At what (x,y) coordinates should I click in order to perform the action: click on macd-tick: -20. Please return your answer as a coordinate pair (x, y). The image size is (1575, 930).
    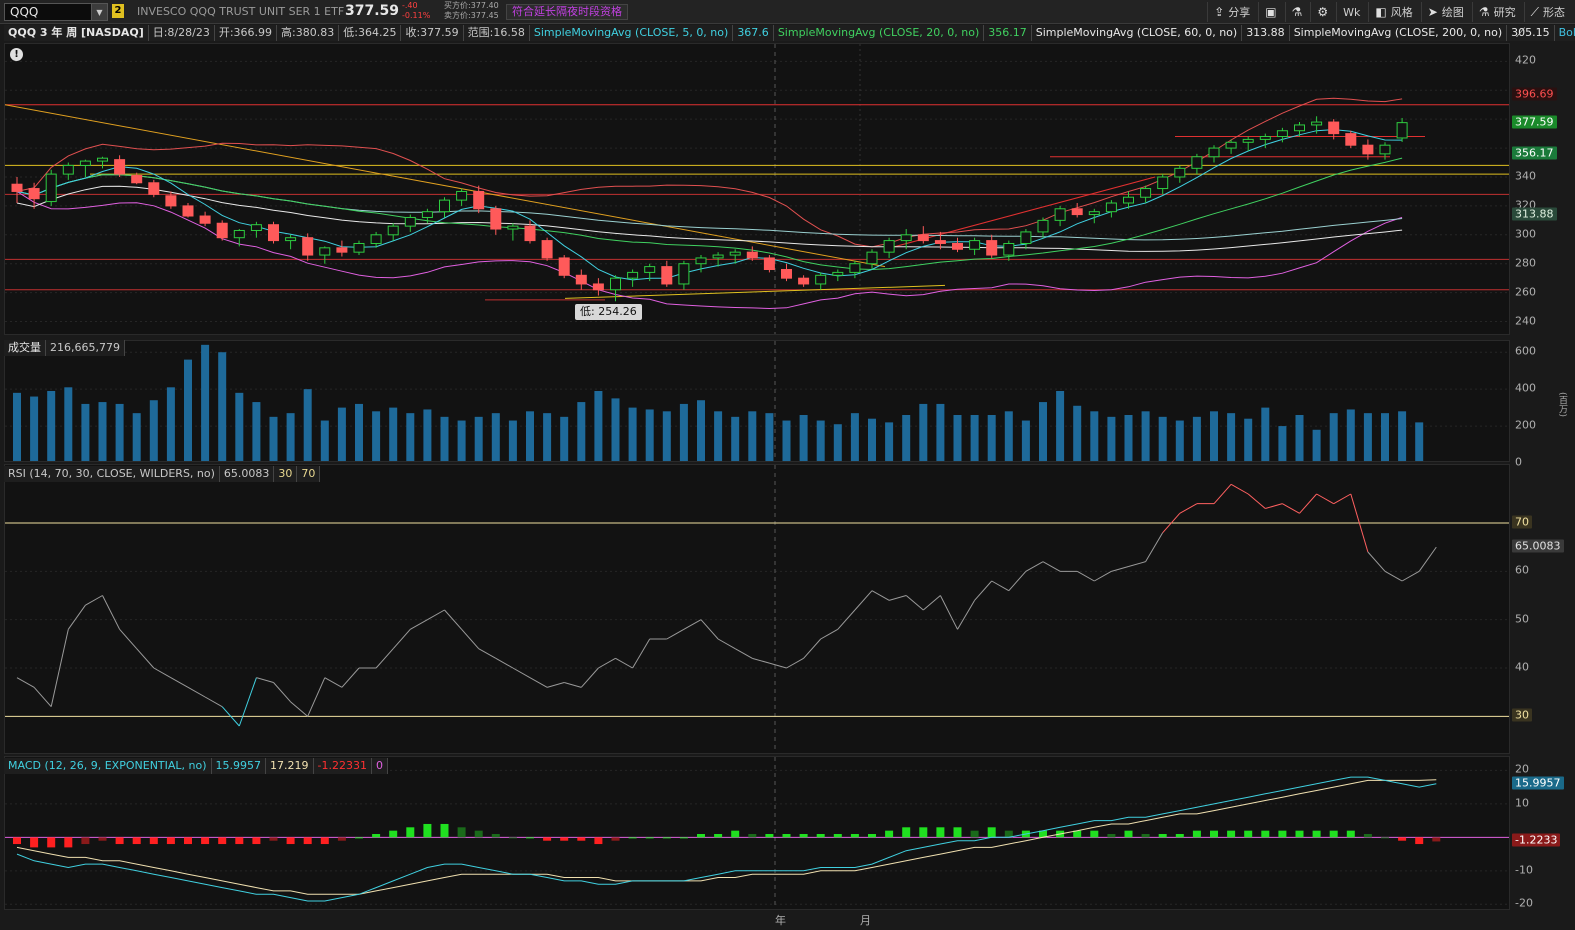
    Looking at the image, I should click on (1524, 903).